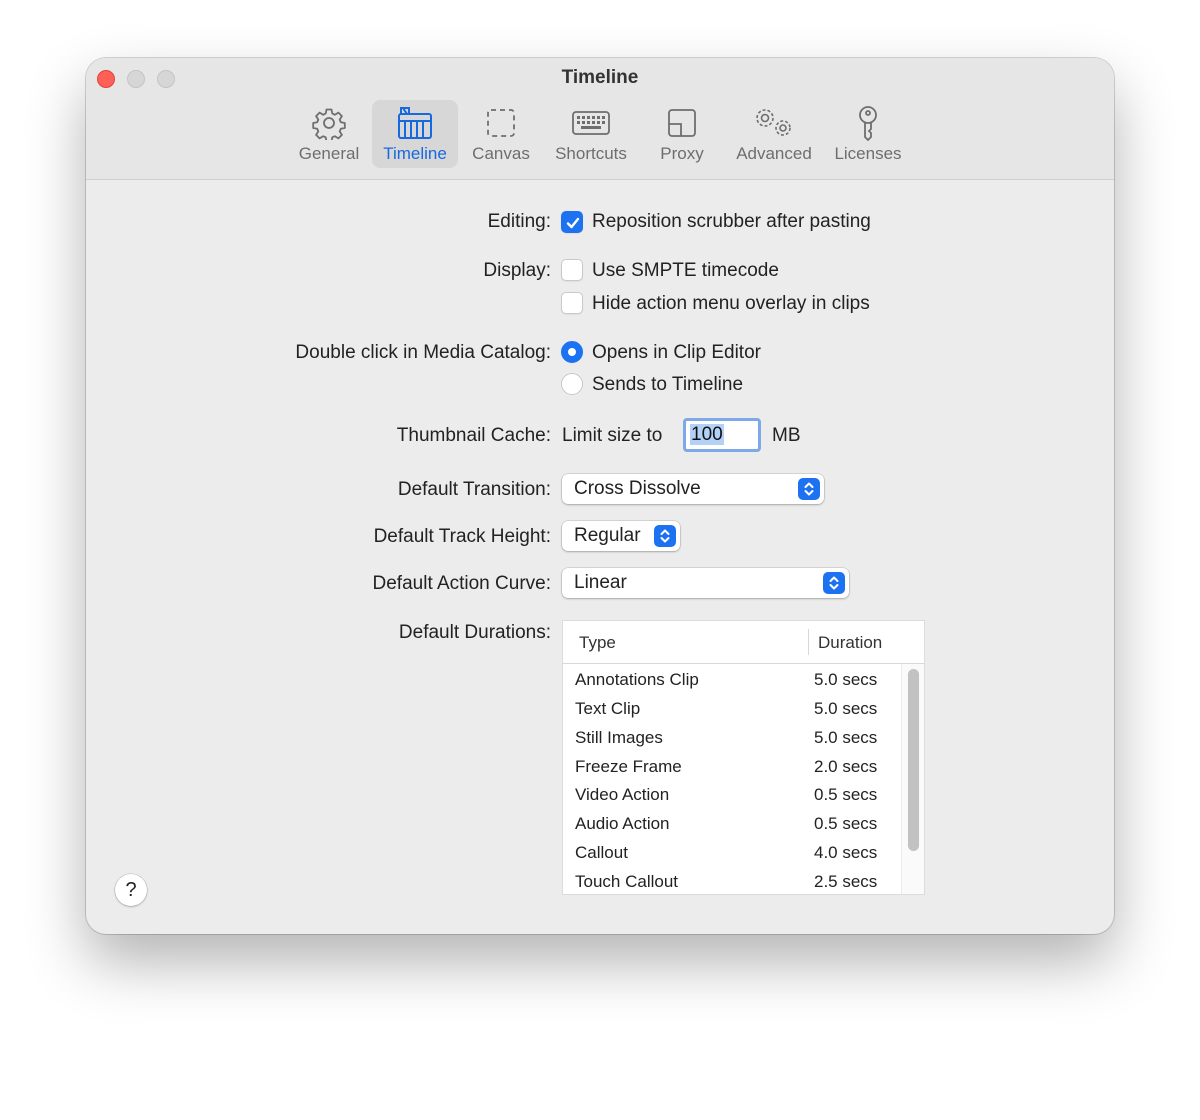  What do you see at coordinates (600, 582) in the screenshot?
I see `default-action-curve-value: Linear` at bounding box center [600, 582].